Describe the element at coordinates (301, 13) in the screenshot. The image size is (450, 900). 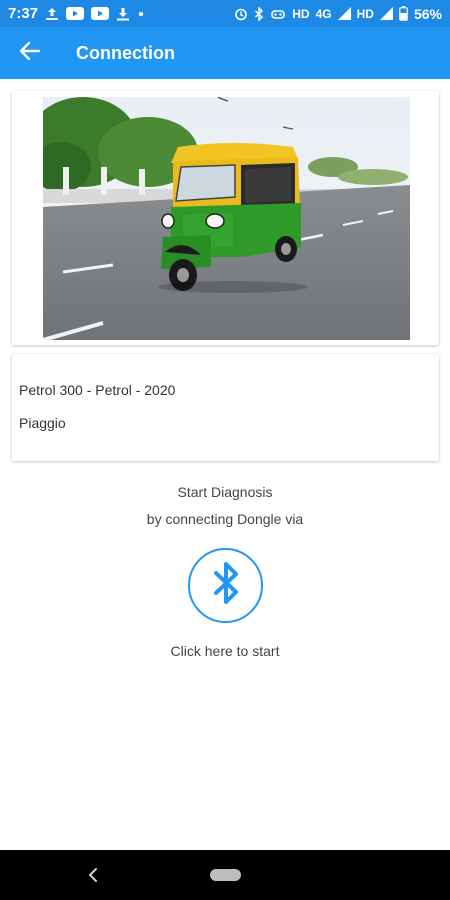
I see `network-type-hd: HD` at that location.